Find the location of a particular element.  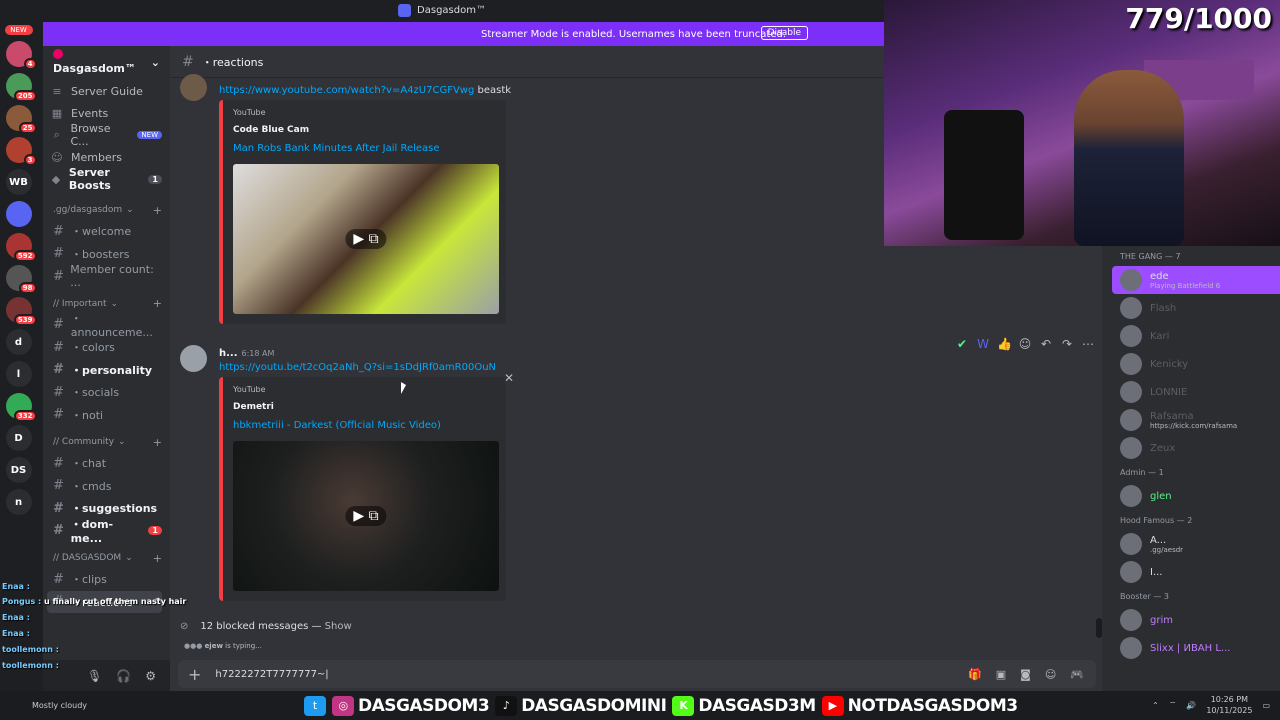

w-reaction-icon: W is located at coordinates (983, 344).